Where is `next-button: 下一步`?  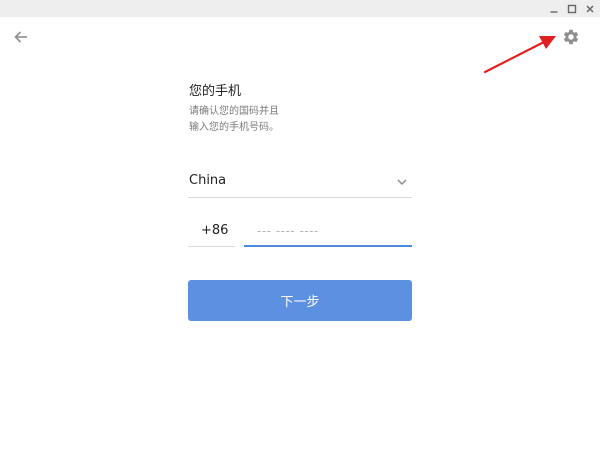
next-button: 下一步 is located at coordinates (300, 300).